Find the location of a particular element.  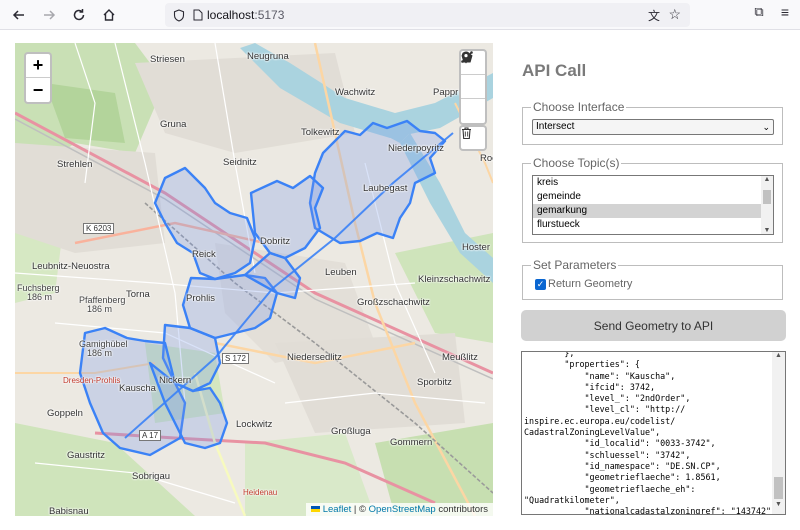

map-label: Gaustritz is located at coordinates (86, 455).